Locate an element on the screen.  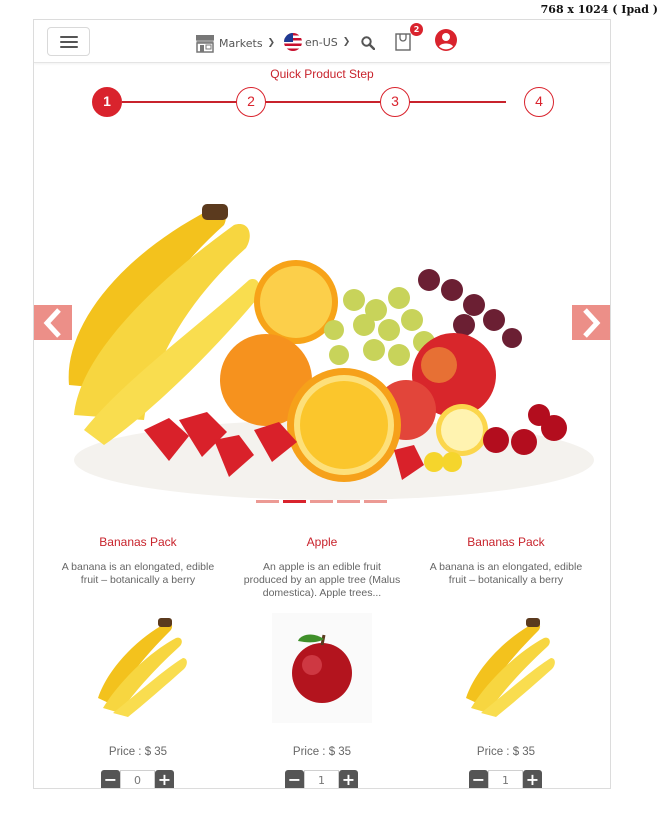
step-2: 2 is located at coordinates (251, 102).